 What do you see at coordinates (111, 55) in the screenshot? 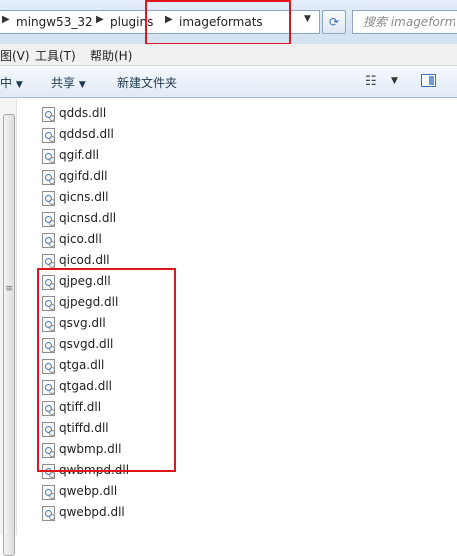
I see `menu-help: 帮助(H)` at bounding box center [111, 55].